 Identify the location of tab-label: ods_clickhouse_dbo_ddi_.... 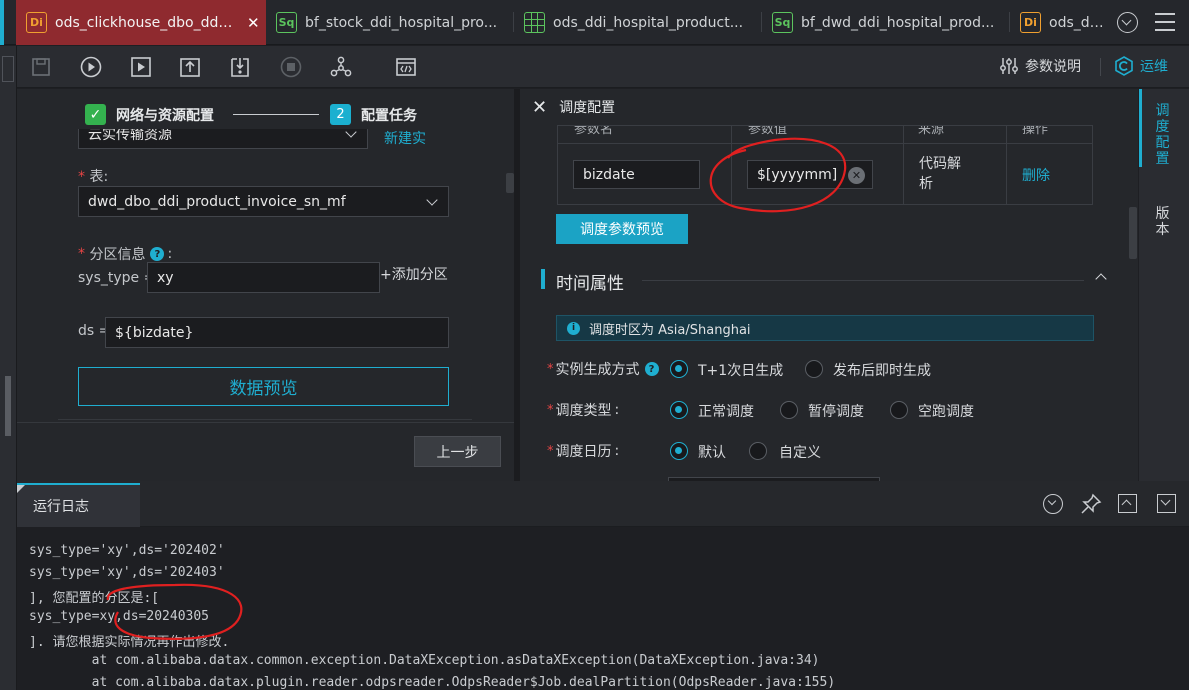
(145, 22).